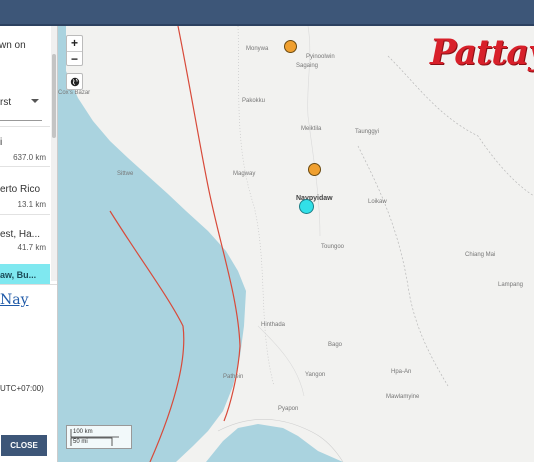 The image size is (534, 462). What do you see at coordinates (22, 388) in the screenshot?
I see `detail-timezone: UTC+07:00)` at bounding box center [22, 388].